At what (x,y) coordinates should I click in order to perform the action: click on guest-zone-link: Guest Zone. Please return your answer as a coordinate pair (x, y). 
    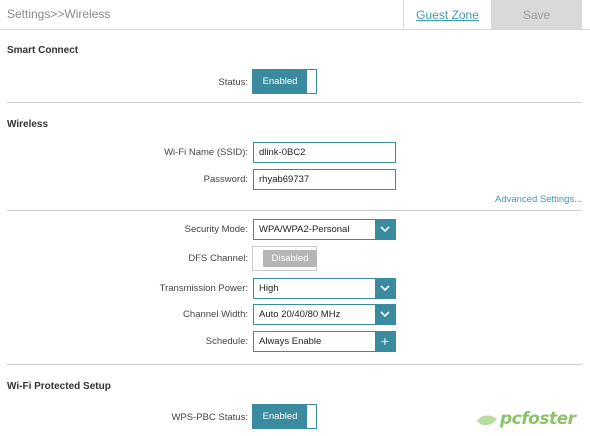
    Looking at the image, I should click on (447, 15).